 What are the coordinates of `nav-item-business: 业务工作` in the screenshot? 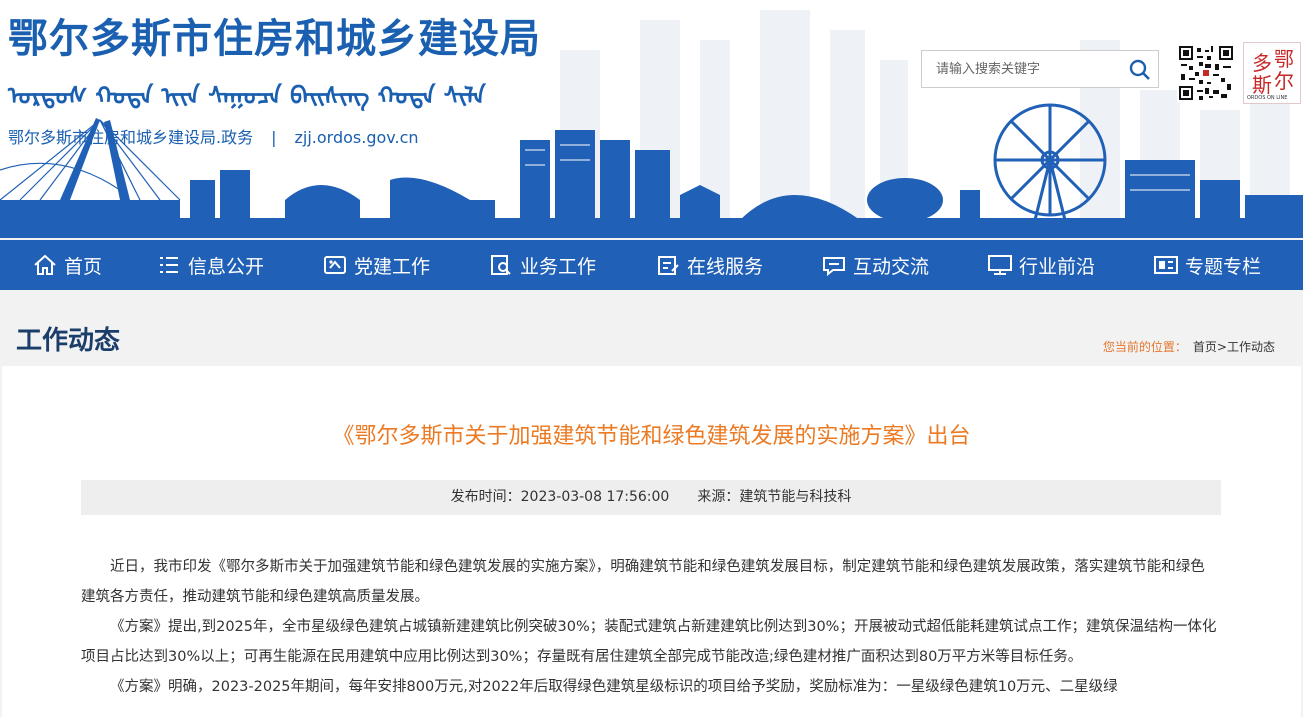 It's located at (542, 265).